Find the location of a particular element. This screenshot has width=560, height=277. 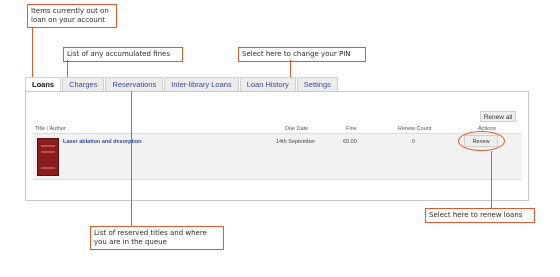

renew-highlight-ring is located at coordinates (481, 141).